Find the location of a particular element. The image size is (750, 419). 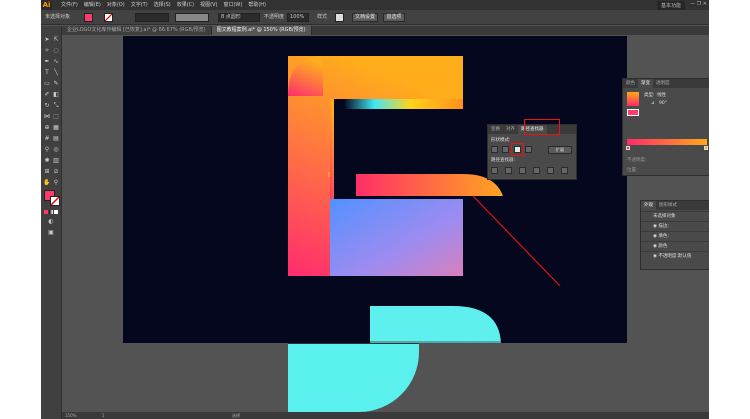

menu-file: 文件(F) is located at coordinates (69, 5).